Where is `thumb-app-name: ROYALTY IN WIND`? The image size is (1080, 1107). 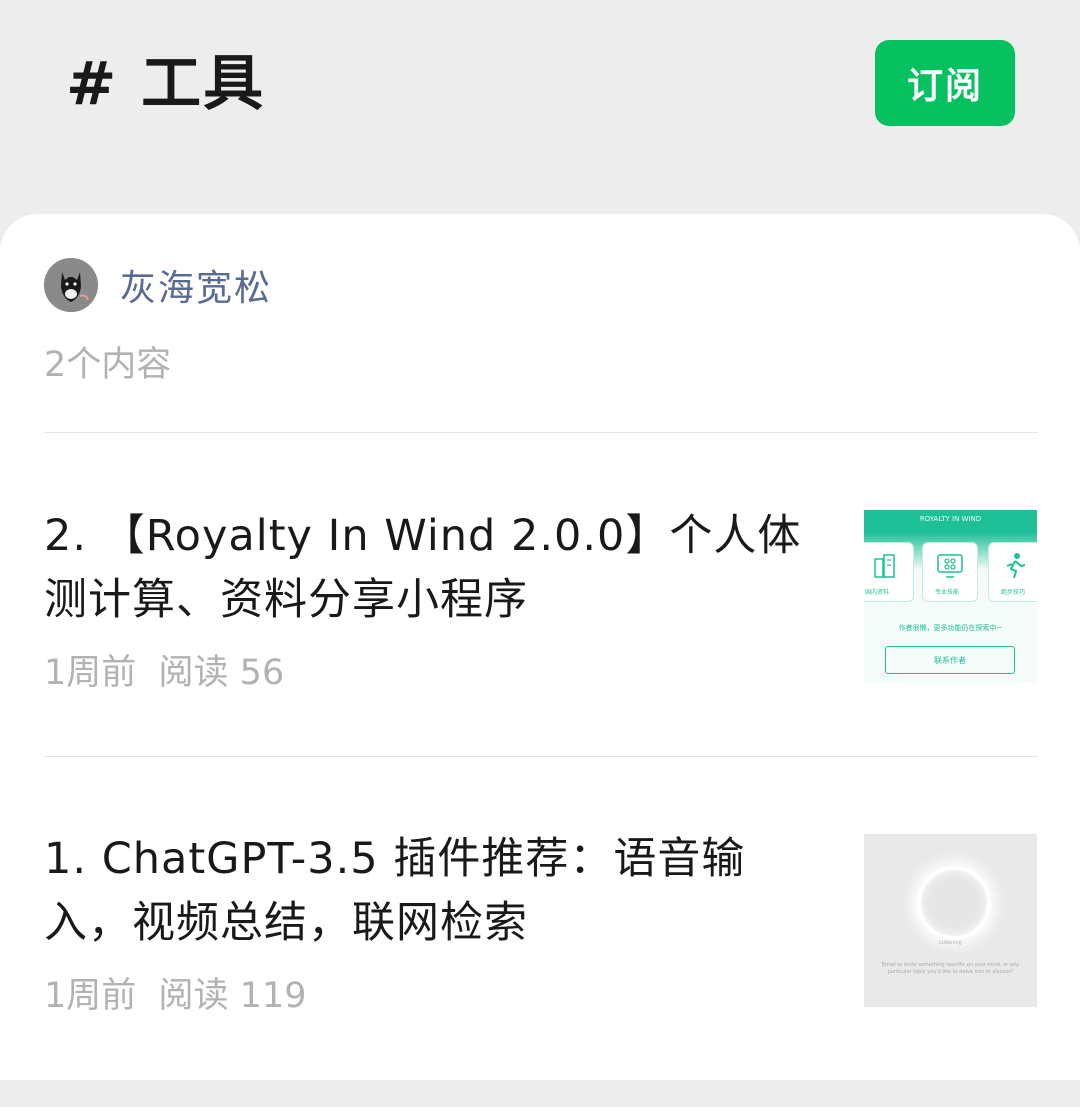
thumb-app-name: ROYALTY IN WIND is located at coordinates (950, 519).